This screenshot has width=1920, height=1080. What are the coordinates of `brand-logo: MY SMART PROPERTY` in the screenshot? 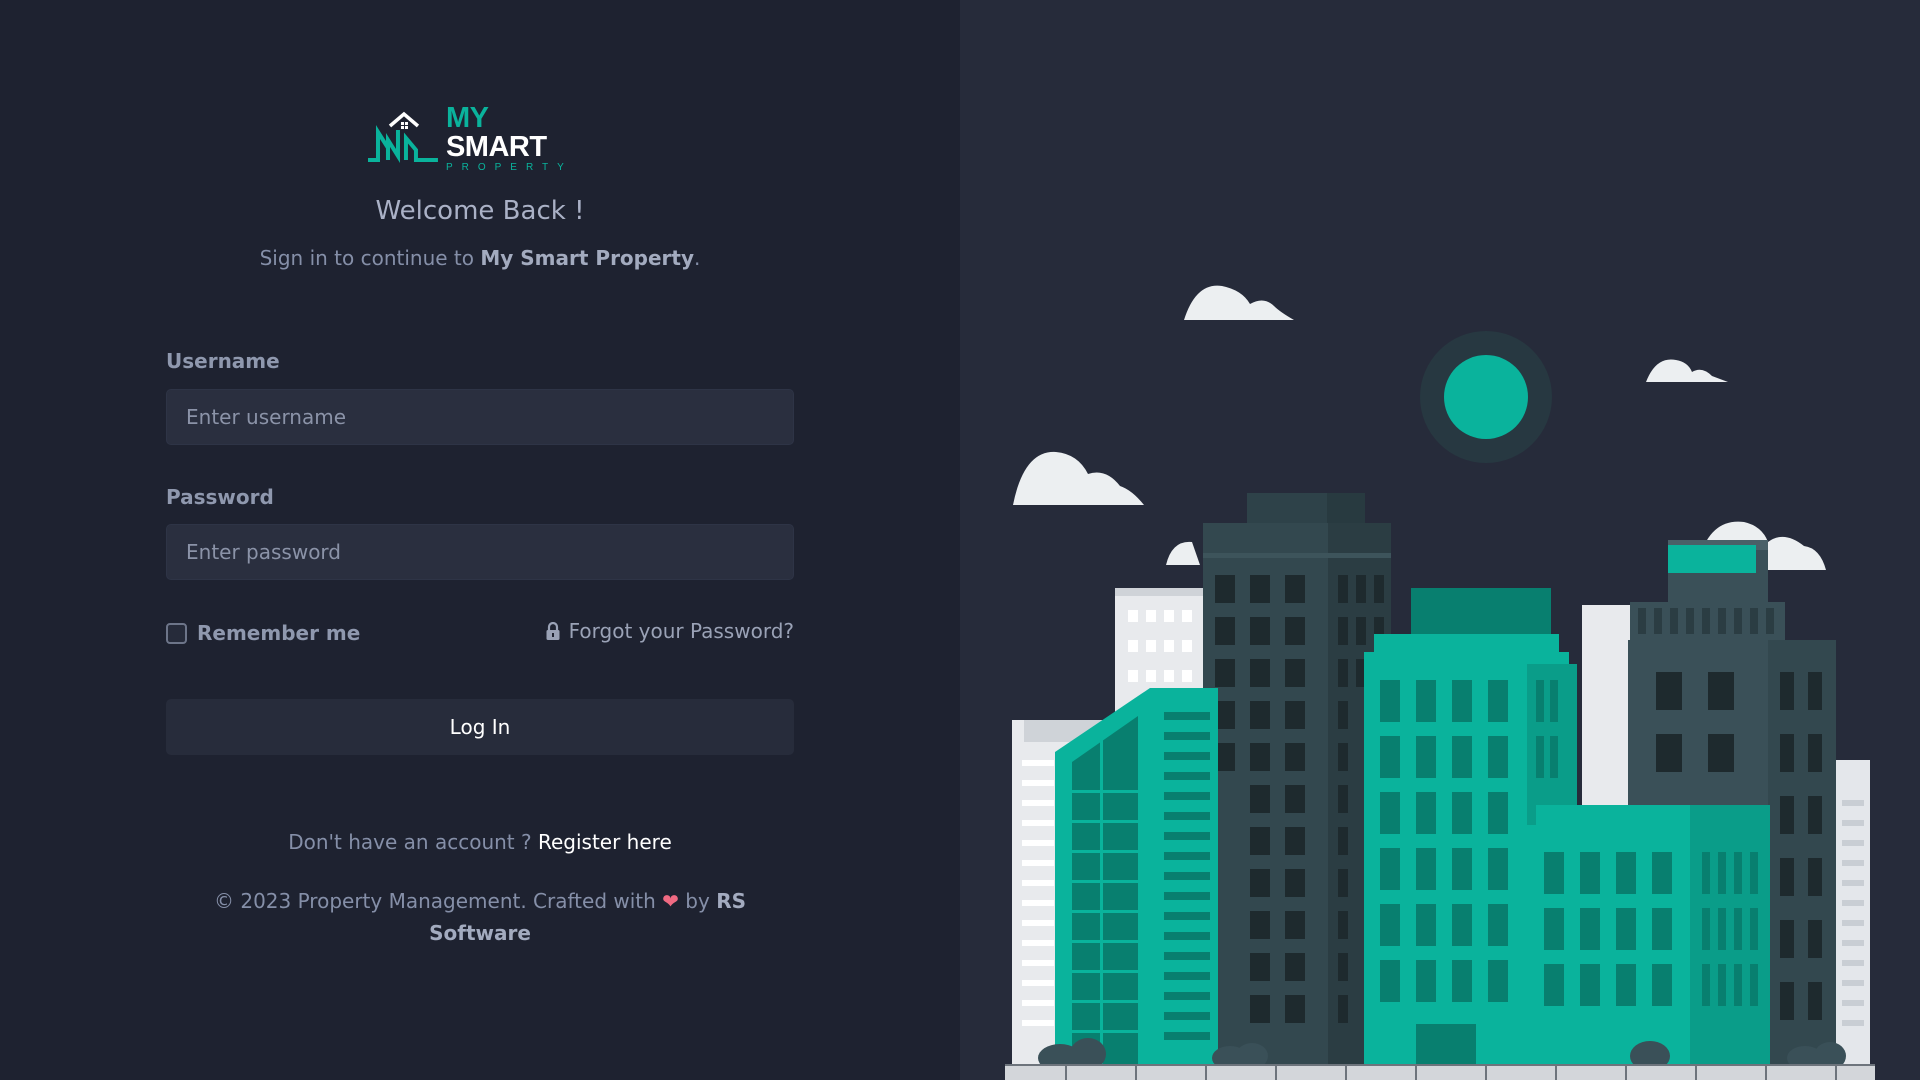 It's located at (481, 137).